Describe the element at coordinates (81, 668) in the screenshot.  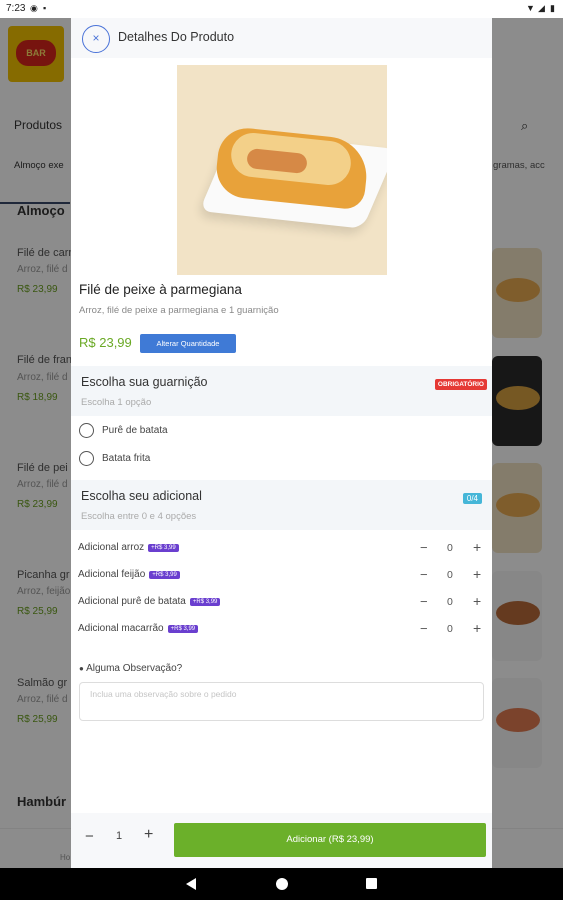
I see `comment-icon: ●` at that location.